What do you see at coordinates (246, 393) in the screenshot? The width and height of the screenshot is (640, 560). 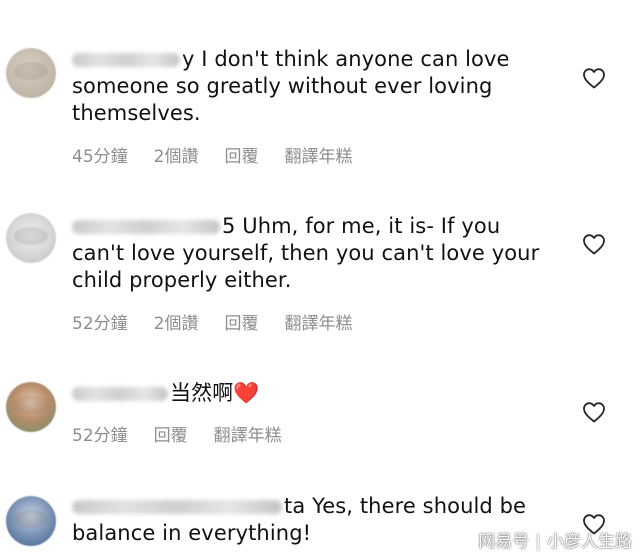 I see `heart-emoji: ❤️` at bounding box center [246, 393].